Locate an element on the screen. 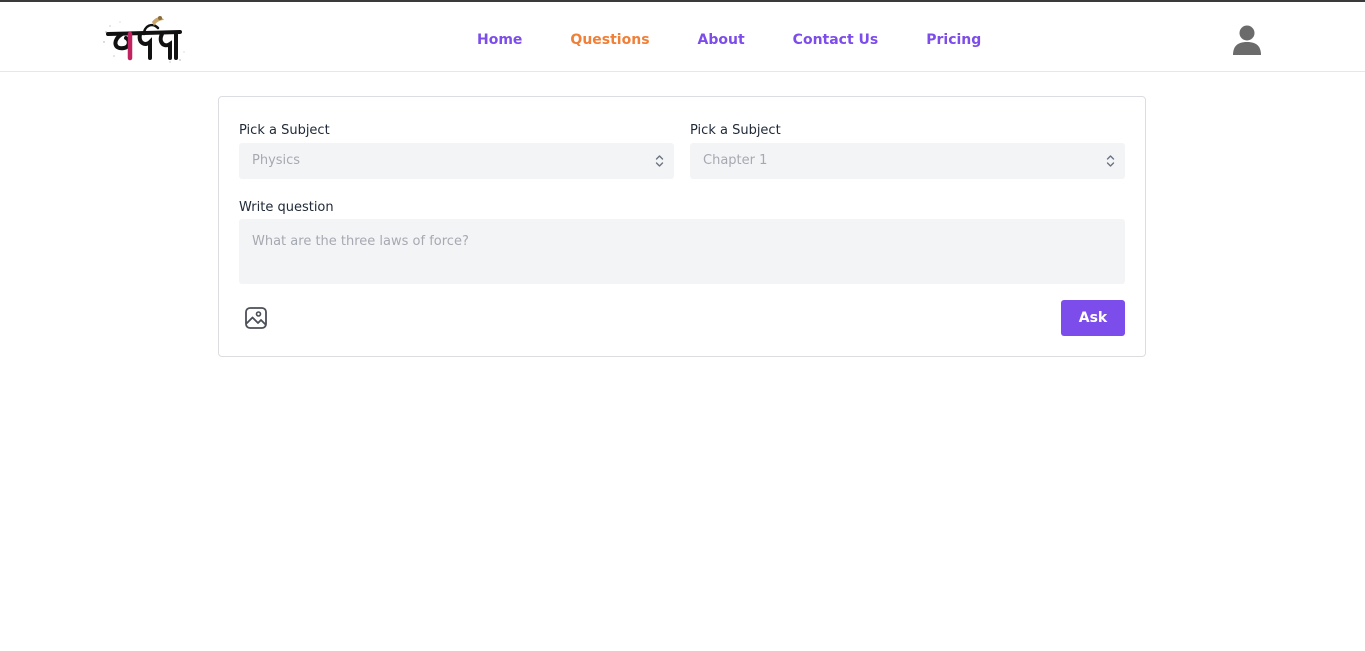 Image resolution: width=1365 pixels, height=651 pixels. chapter-select: Chapter 1 is located at coordinates (907, 161).